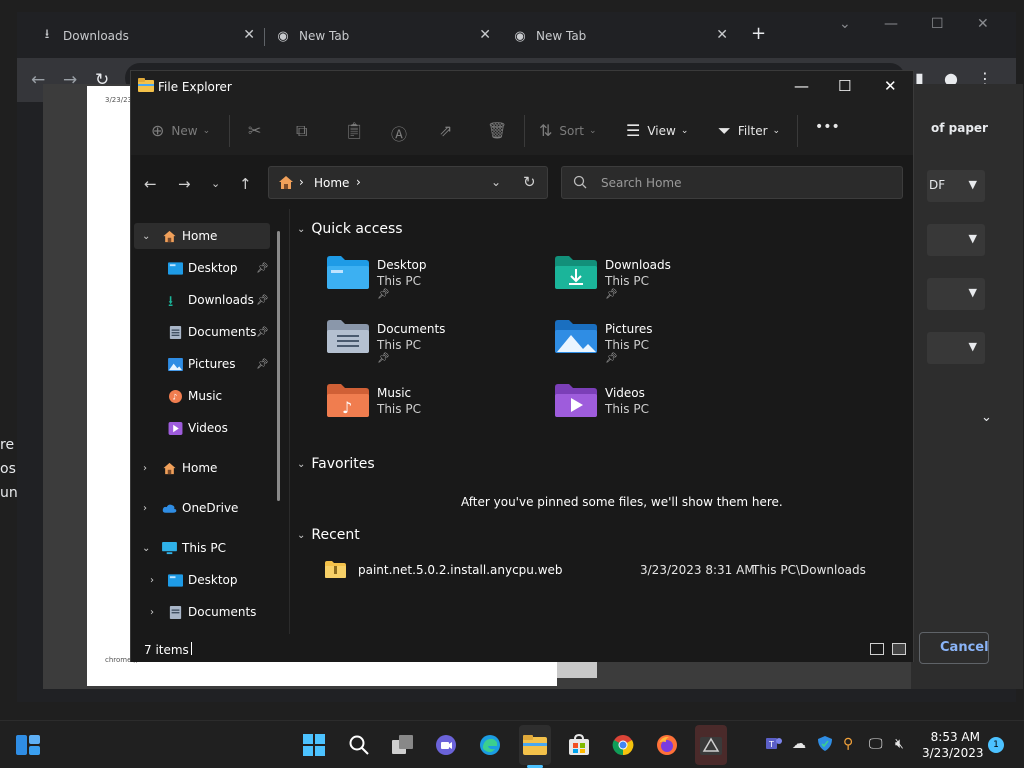  What do you see at coordinates (358, 182) in the screenshot?
I see `breadcrumb-chevron-icon: ›` at bounding box center [358, 182].